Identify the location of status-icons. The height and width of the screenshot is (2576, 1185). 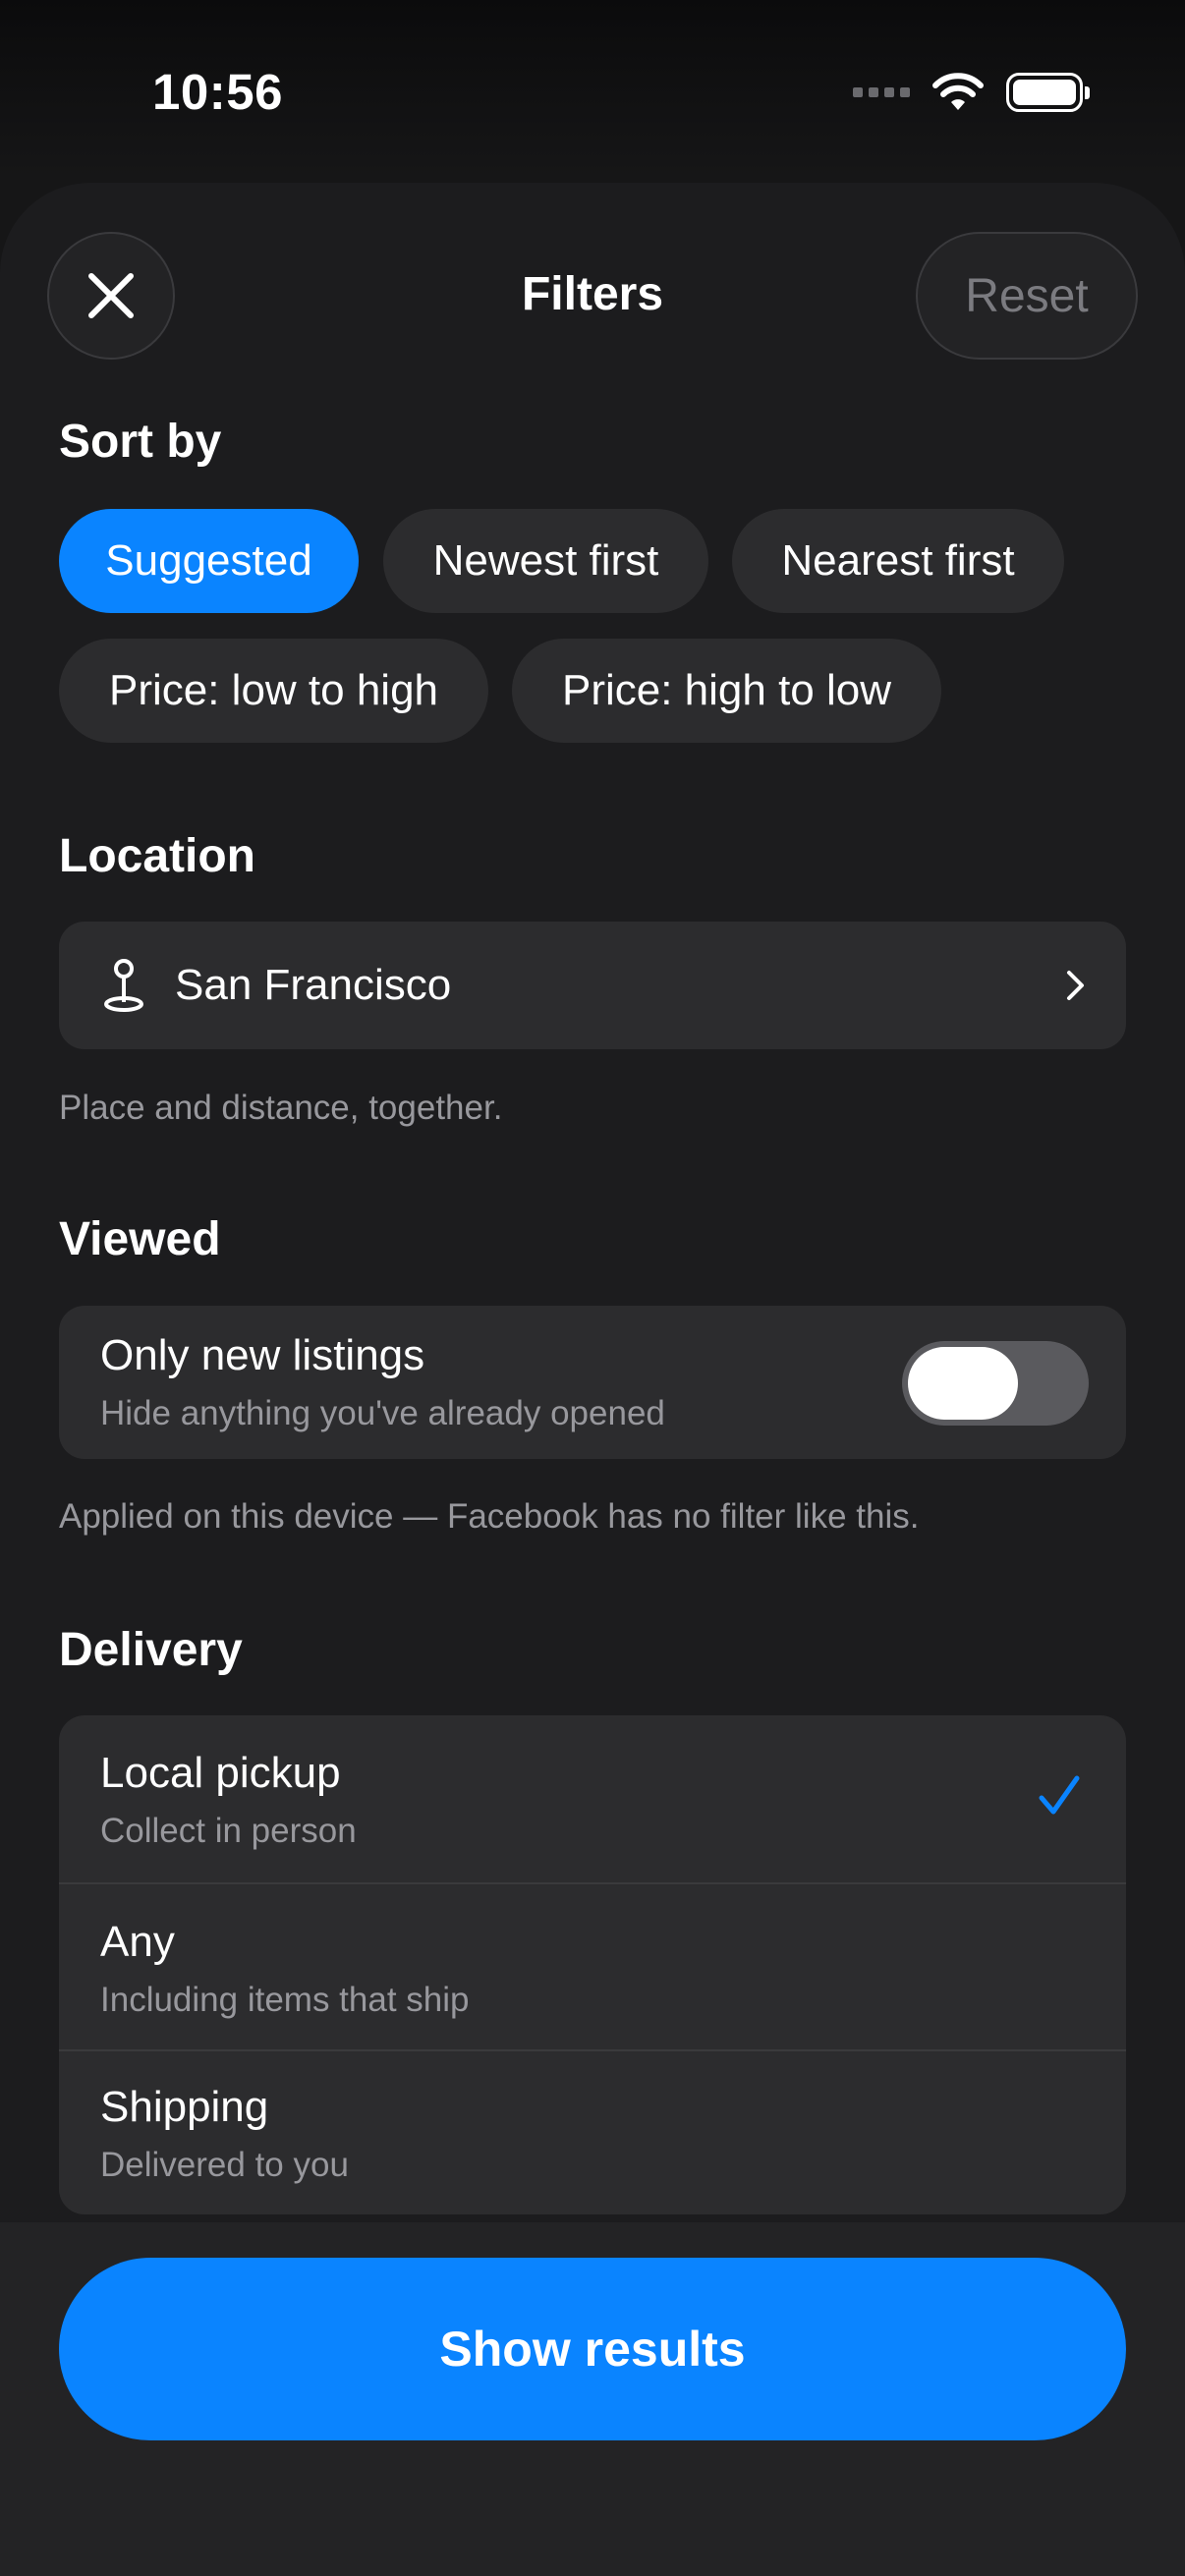
(972, 92).